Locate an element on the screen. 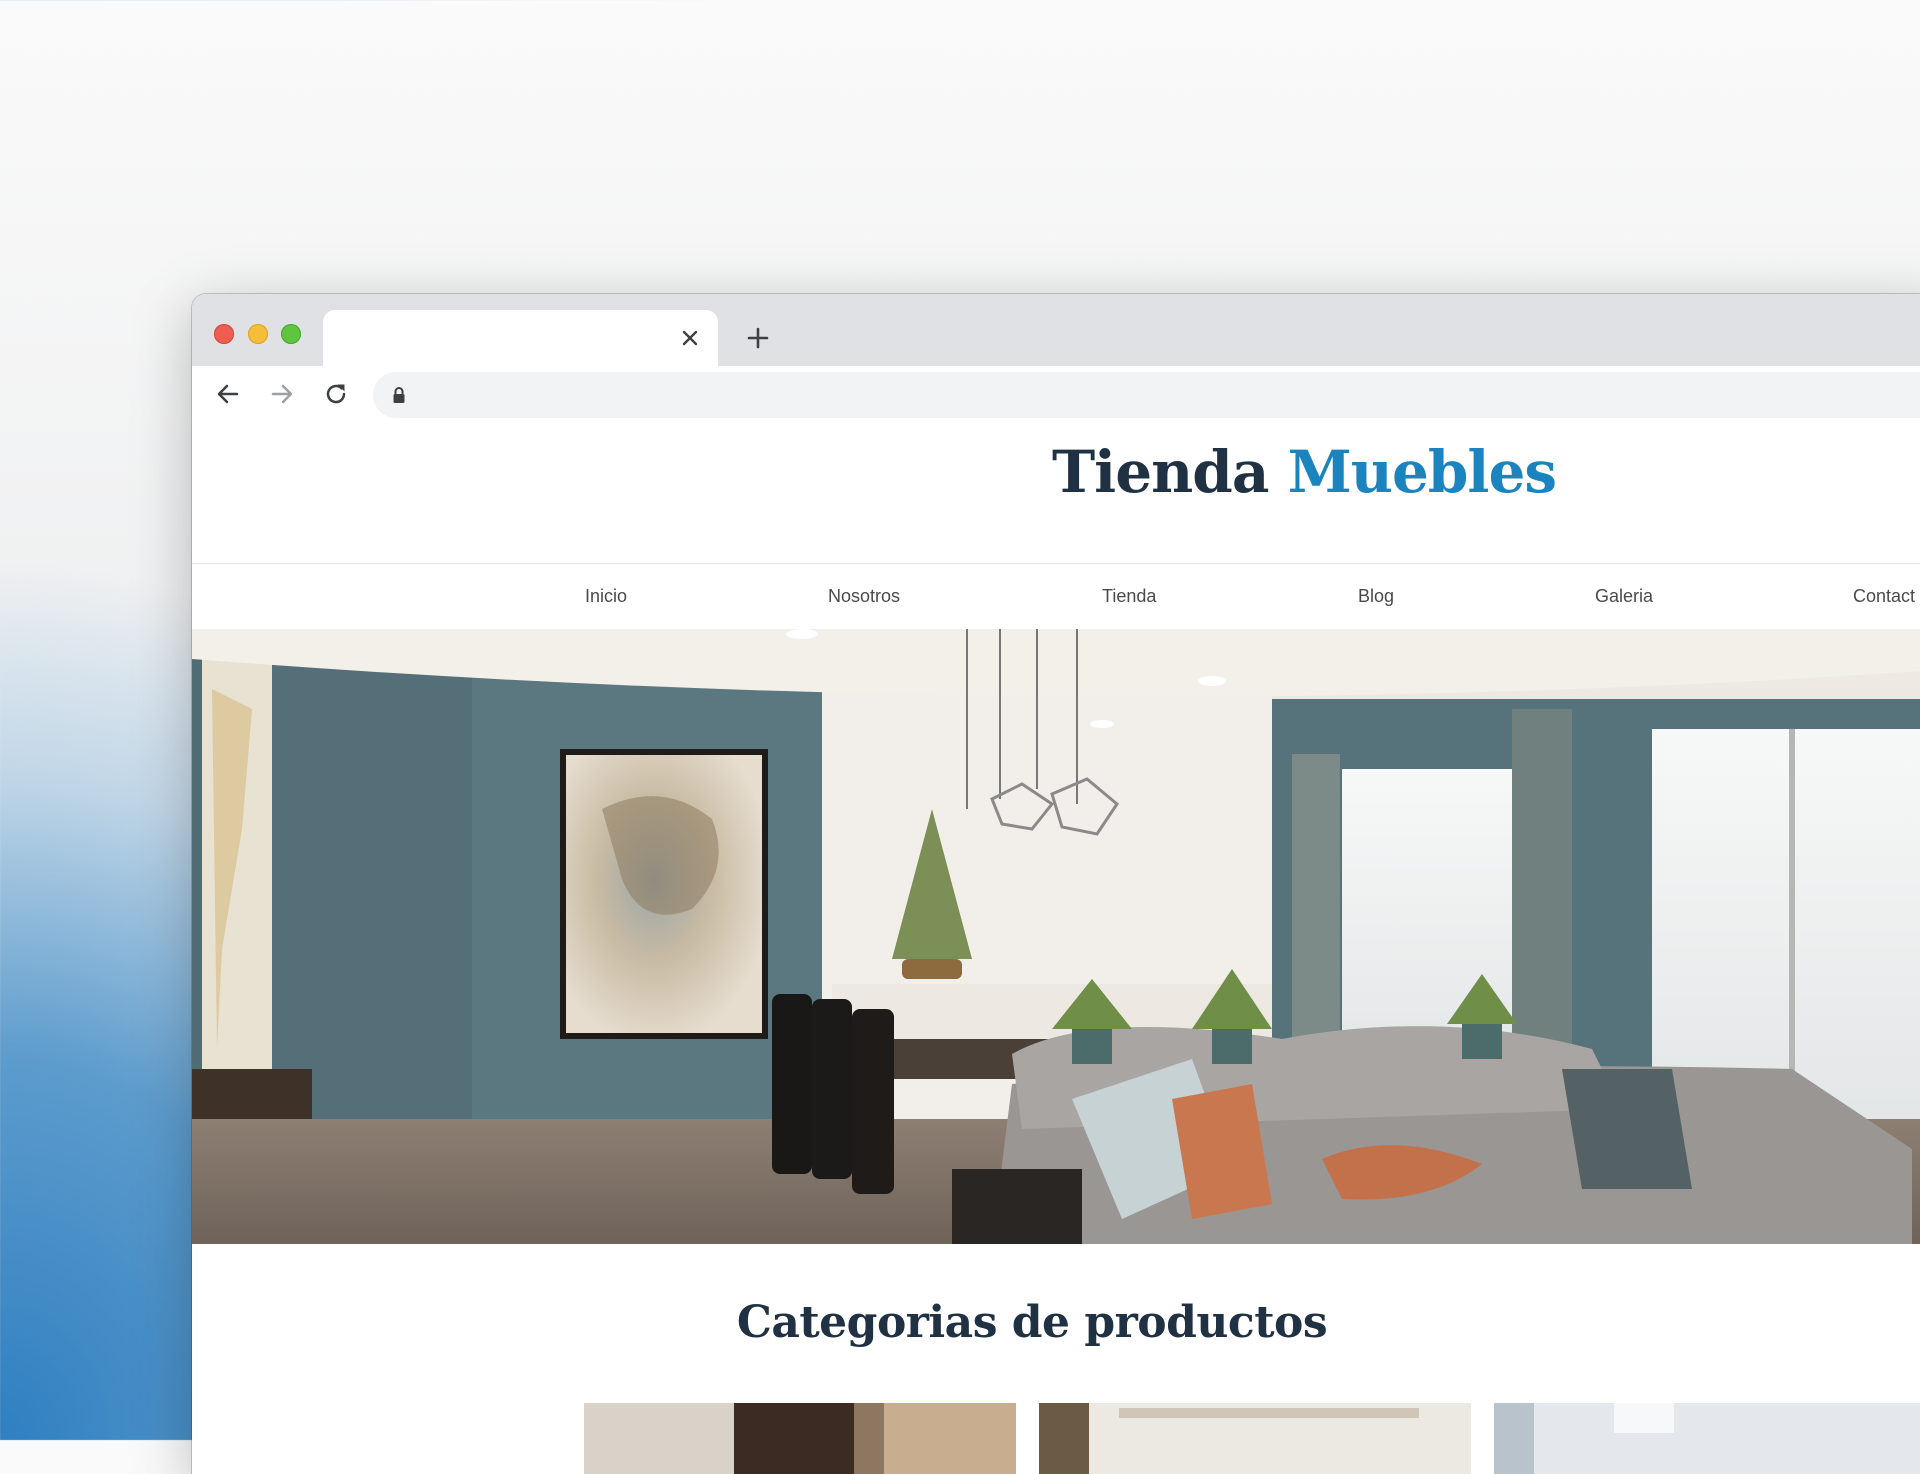 Image resolution: width=1920 pixels, height=1474 pixels. nav-item-inicio: Inicio is located at coordinates (606, 596).